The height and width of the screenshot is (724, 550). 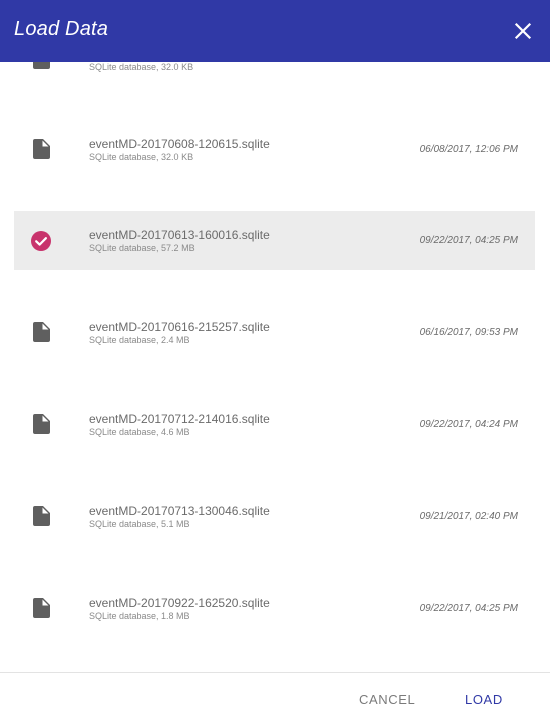 I want to click on file-meta: SQLite database, 1.8 MB, so click(x=139, y=616).